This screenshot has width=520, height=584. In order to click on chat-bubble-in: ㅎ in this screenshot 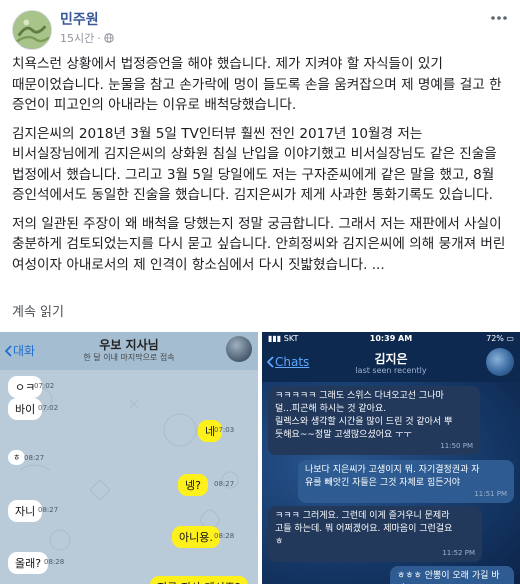, I will do `click(17, 457)`.